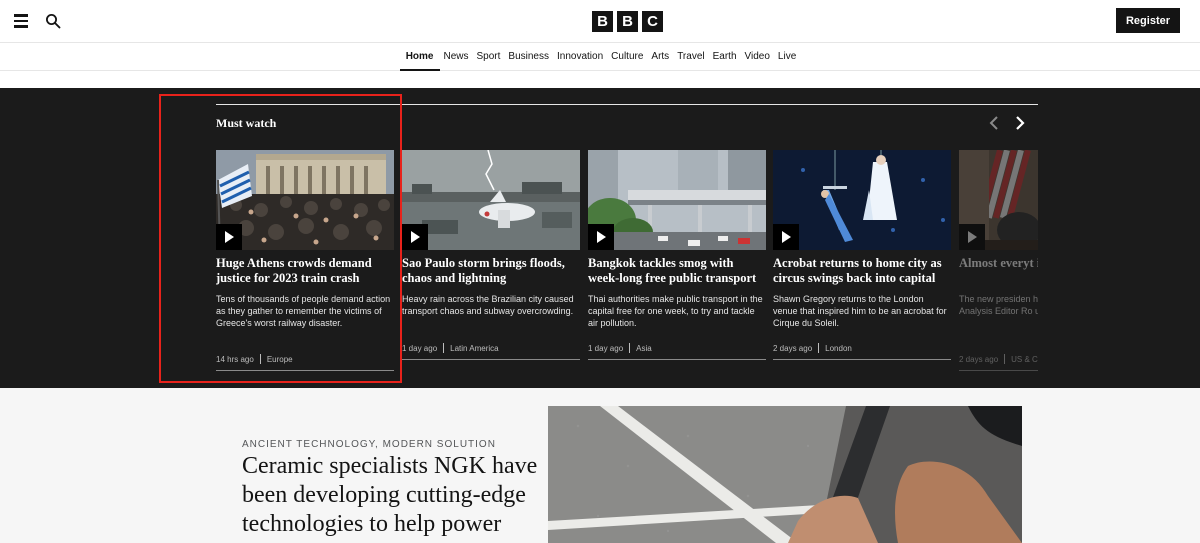 This screenshot has width=1200, height=543. I want to click on video-region: Asia, so click(644, 348).